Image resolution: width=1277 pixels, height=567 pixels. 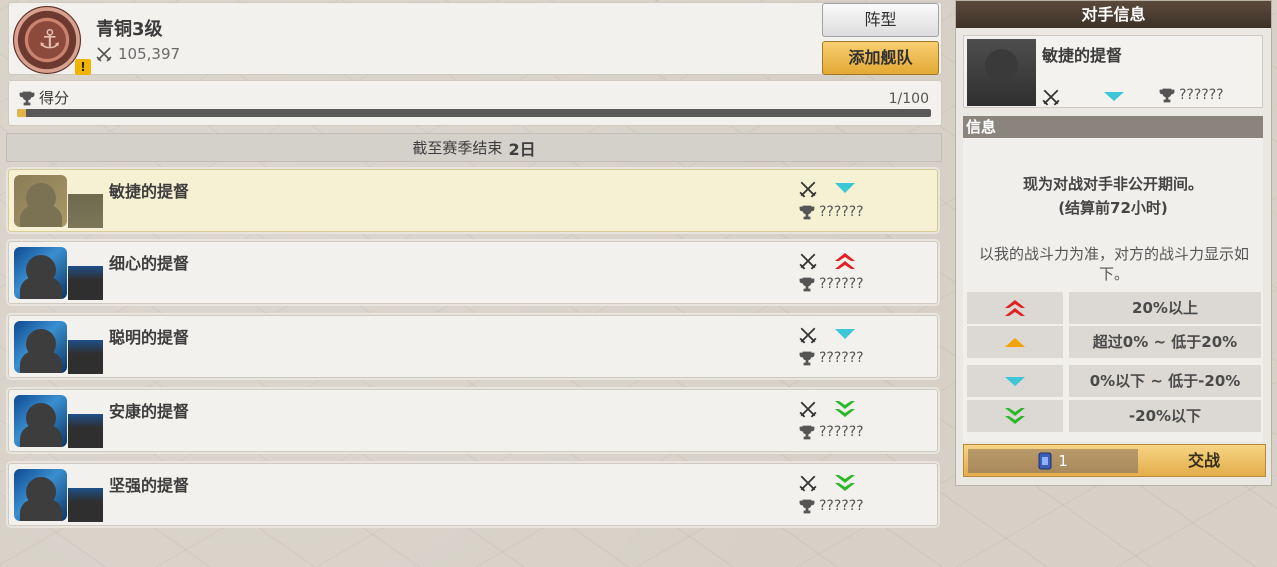 I want to click on formation-button: 阵型, so click(x=880, y=20).